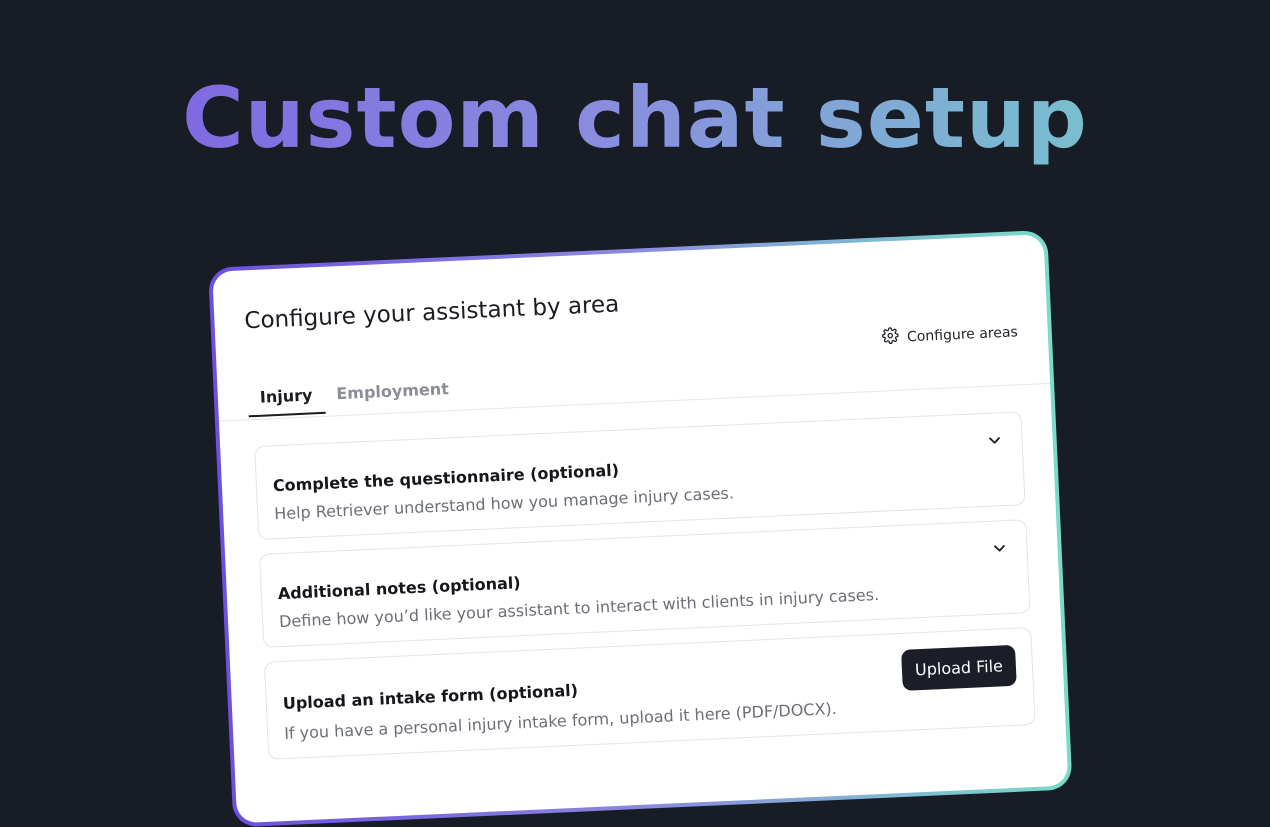 The height and width of the screenshot is (827, 1270). What do you see at coordinates (286, 399) in the screenshot?
I see `tab-injury: Injury` at bounding box center [286, 399].